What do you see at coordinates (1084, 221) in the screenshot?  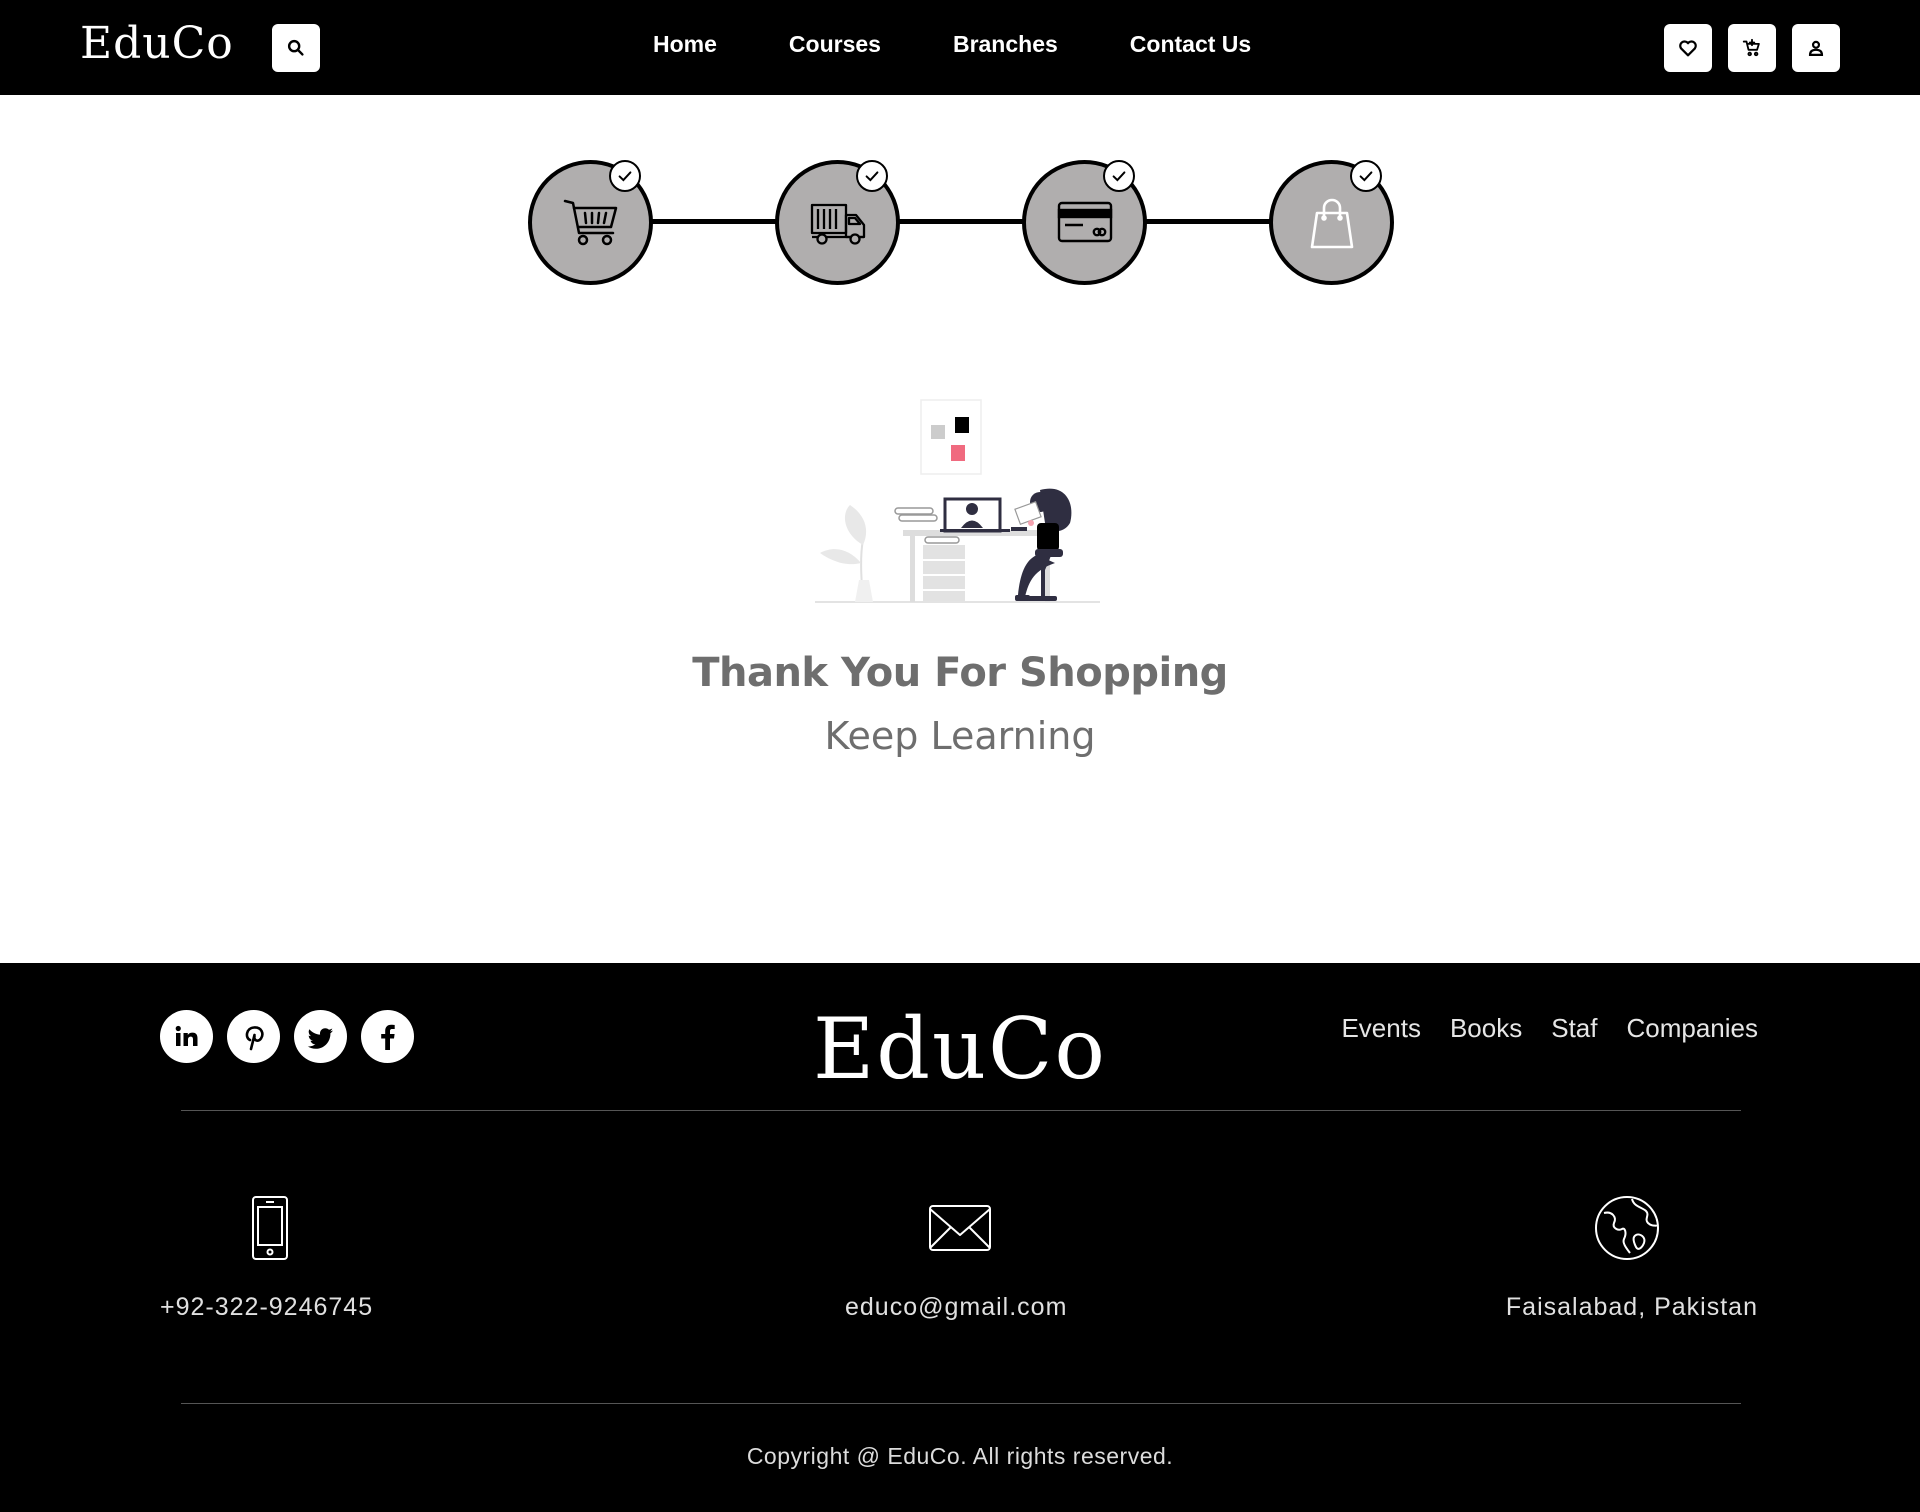 I see `credit-card-icon` at bounding box center [1084, 221].